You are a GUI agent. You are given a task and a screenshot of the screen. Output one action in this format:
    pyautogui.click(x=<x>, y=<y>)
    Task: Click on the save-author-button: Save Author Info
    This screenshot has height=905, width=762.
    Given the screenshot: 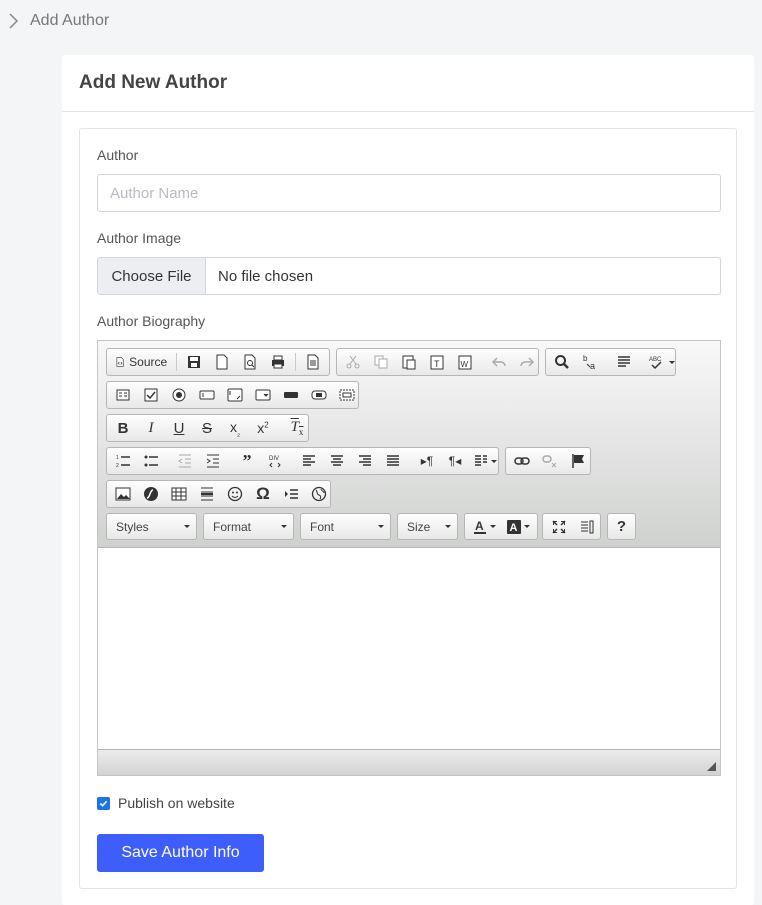 What is the action you would take?
    pyautogui.click(x=180, y=853)
    